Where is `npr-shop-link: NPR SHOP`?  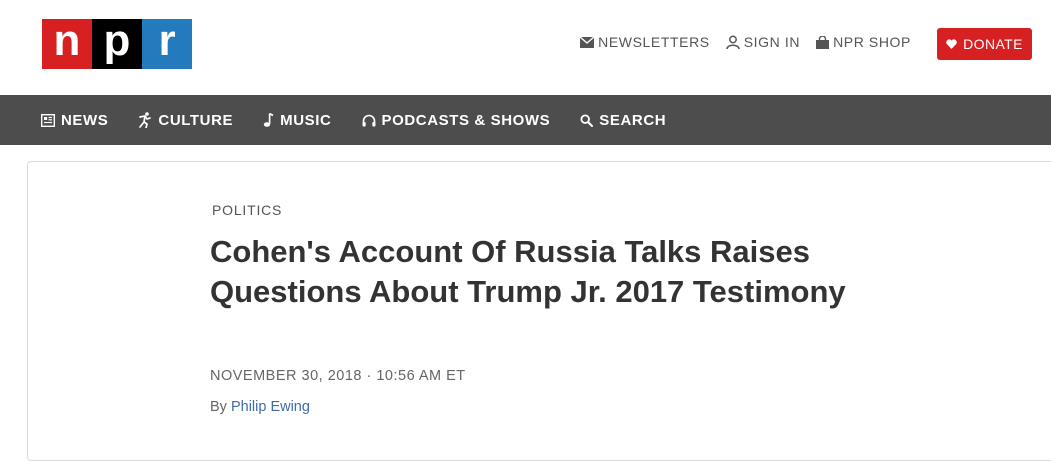
npr-shop-link: NPR SHOP is located at coordinates (863, 42).